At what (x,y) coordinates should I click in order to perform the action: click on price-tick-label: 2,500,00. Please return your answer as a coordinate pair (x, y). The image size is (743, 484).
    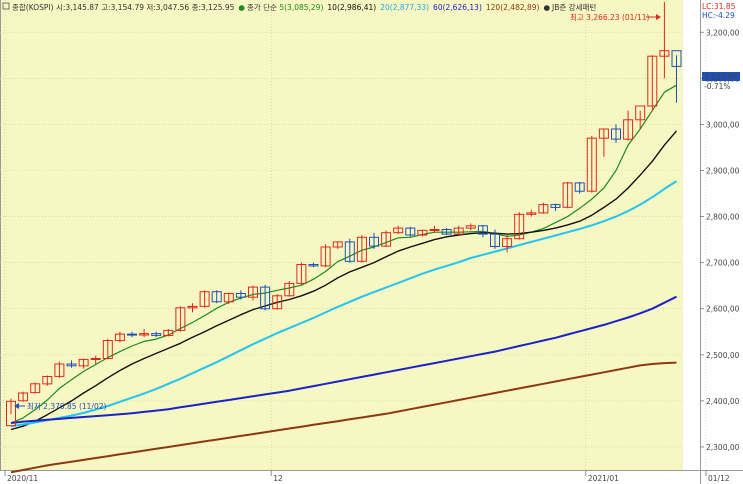
    Looking at the image, I should click on (723, 355).